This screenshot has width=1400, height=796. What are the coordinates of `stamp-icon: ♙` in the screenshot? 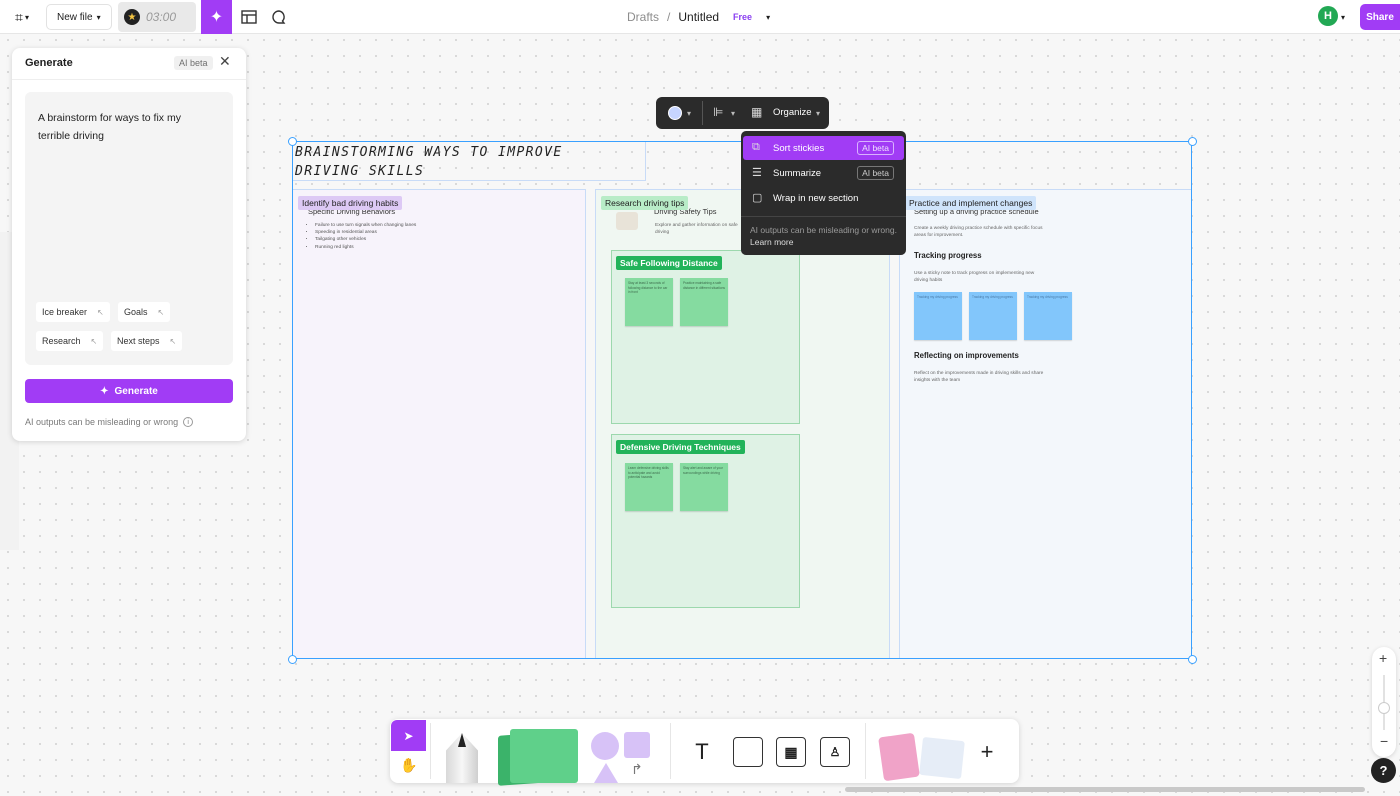 It's located at (835, 752).